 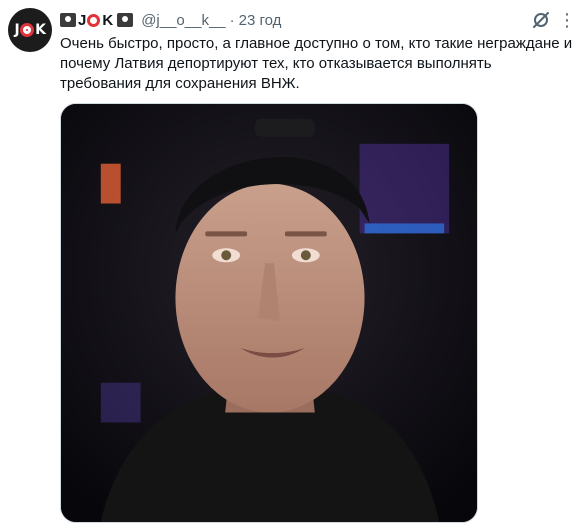 I want to click on display-name: J K, so click(x=97, y=20).